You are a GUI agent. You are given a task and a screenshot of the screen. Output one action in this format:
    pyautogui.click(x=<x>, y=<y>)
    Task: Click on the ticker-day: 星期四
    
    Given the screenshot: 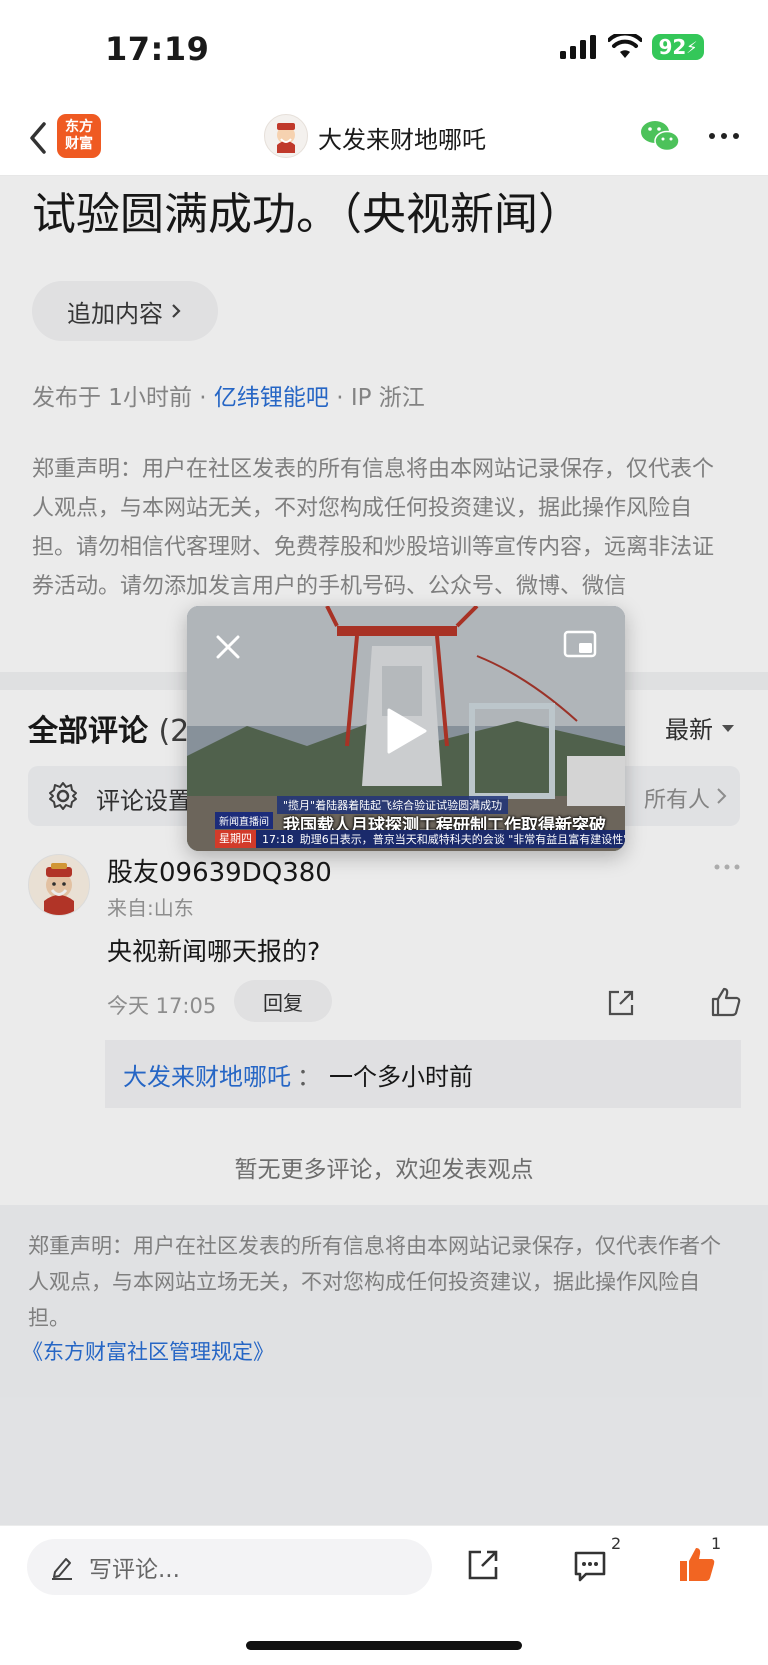 What is the action you would take?
    pyautogui.click(x=235, y=839)
    